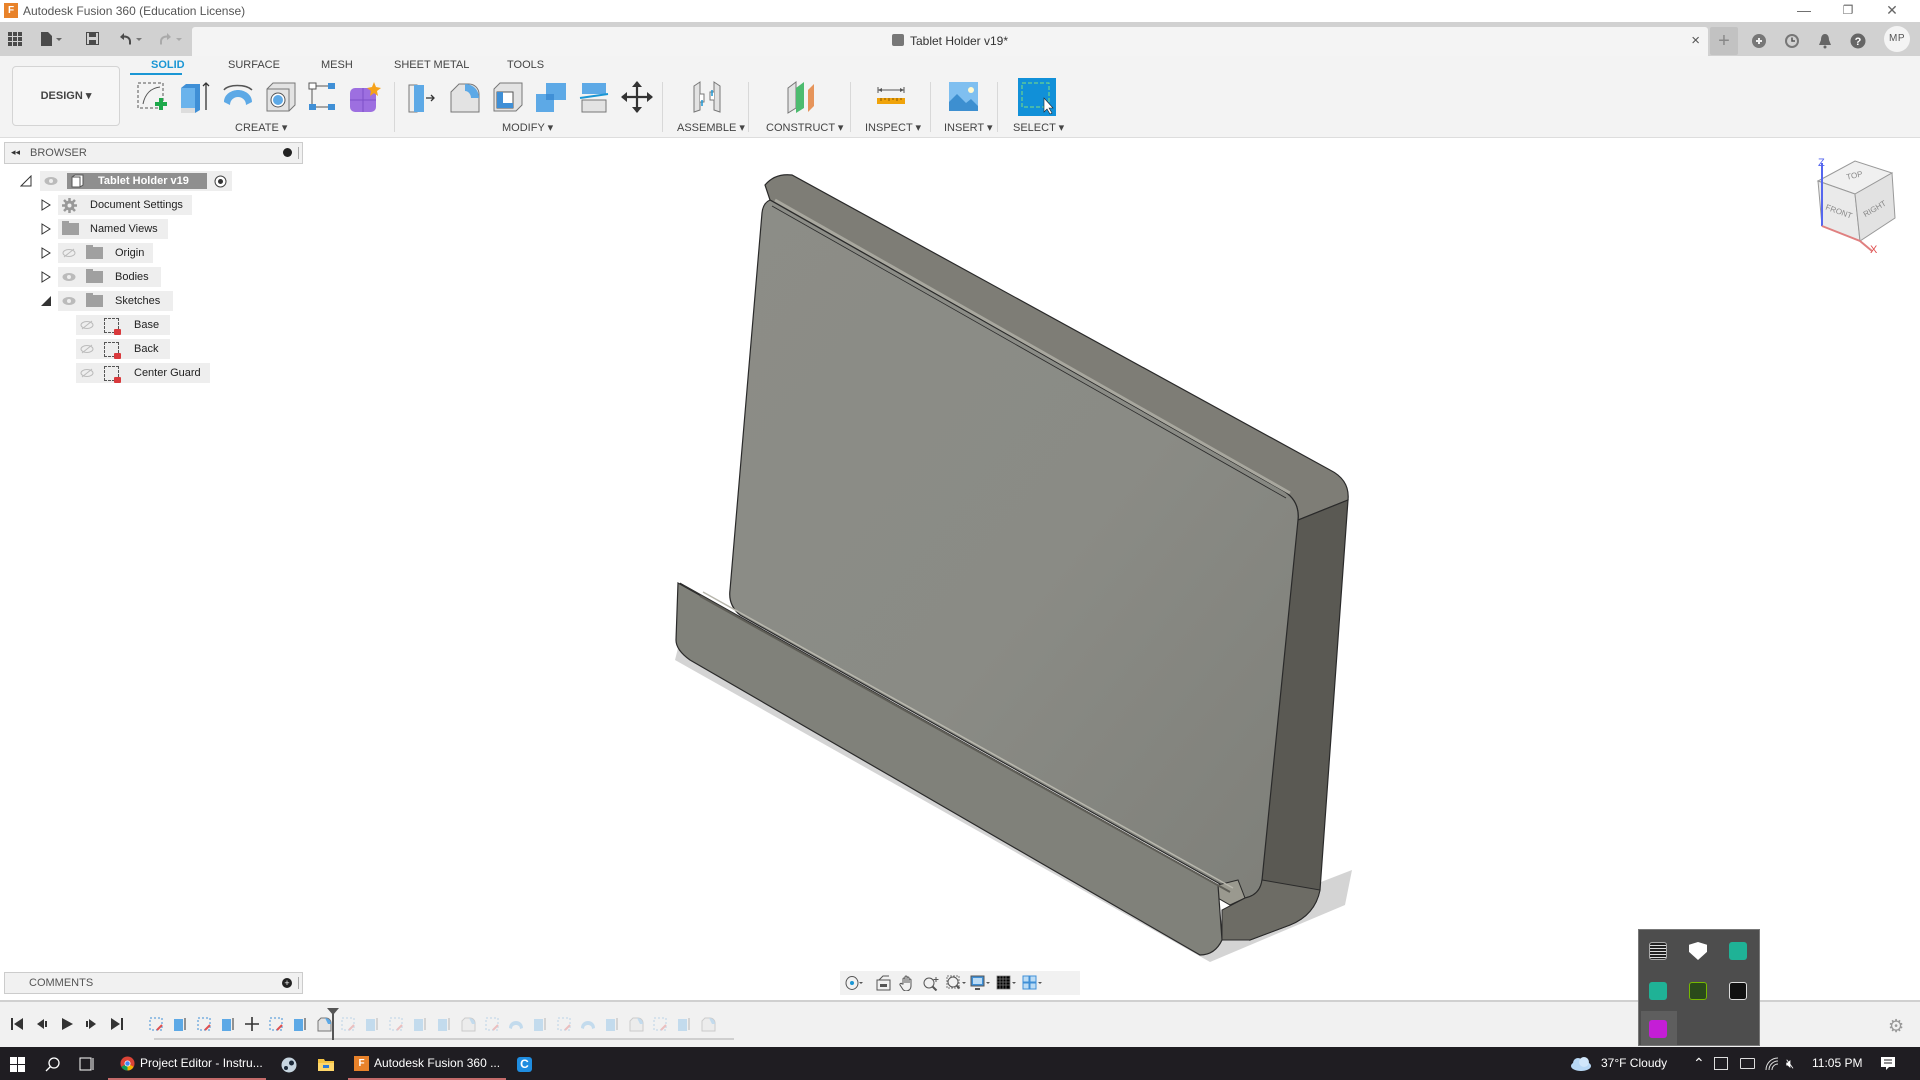 The image size is (1920, 1080). What do you see at coordinates (120, 229) in the screenshot?
I see `browser-item-named-views: Named Views` at bounding box center [120, 229].